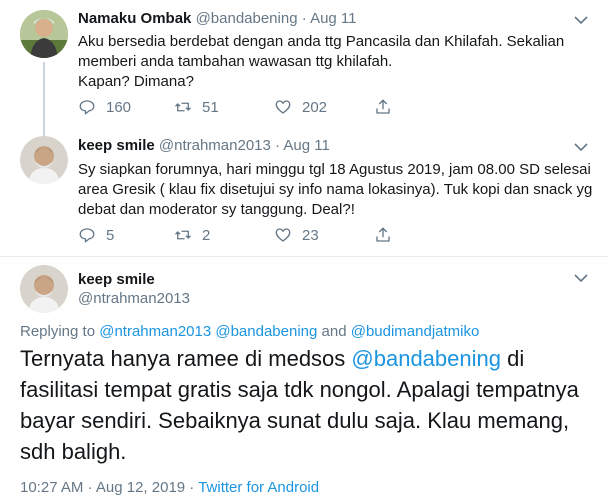  What do you see at coordinates (238, 107) in the screenshot?
I see `tweet-actions: 160 51 202` at bounding box center [238, 107].